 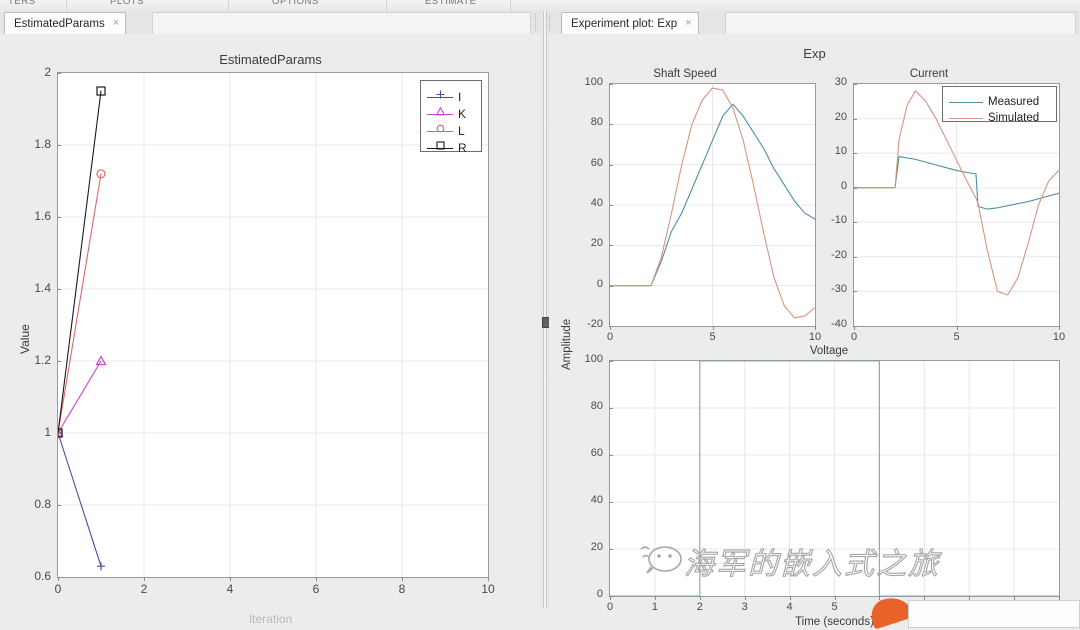 I want to click on y-tick-label: -30, so click(x=839, y=289).